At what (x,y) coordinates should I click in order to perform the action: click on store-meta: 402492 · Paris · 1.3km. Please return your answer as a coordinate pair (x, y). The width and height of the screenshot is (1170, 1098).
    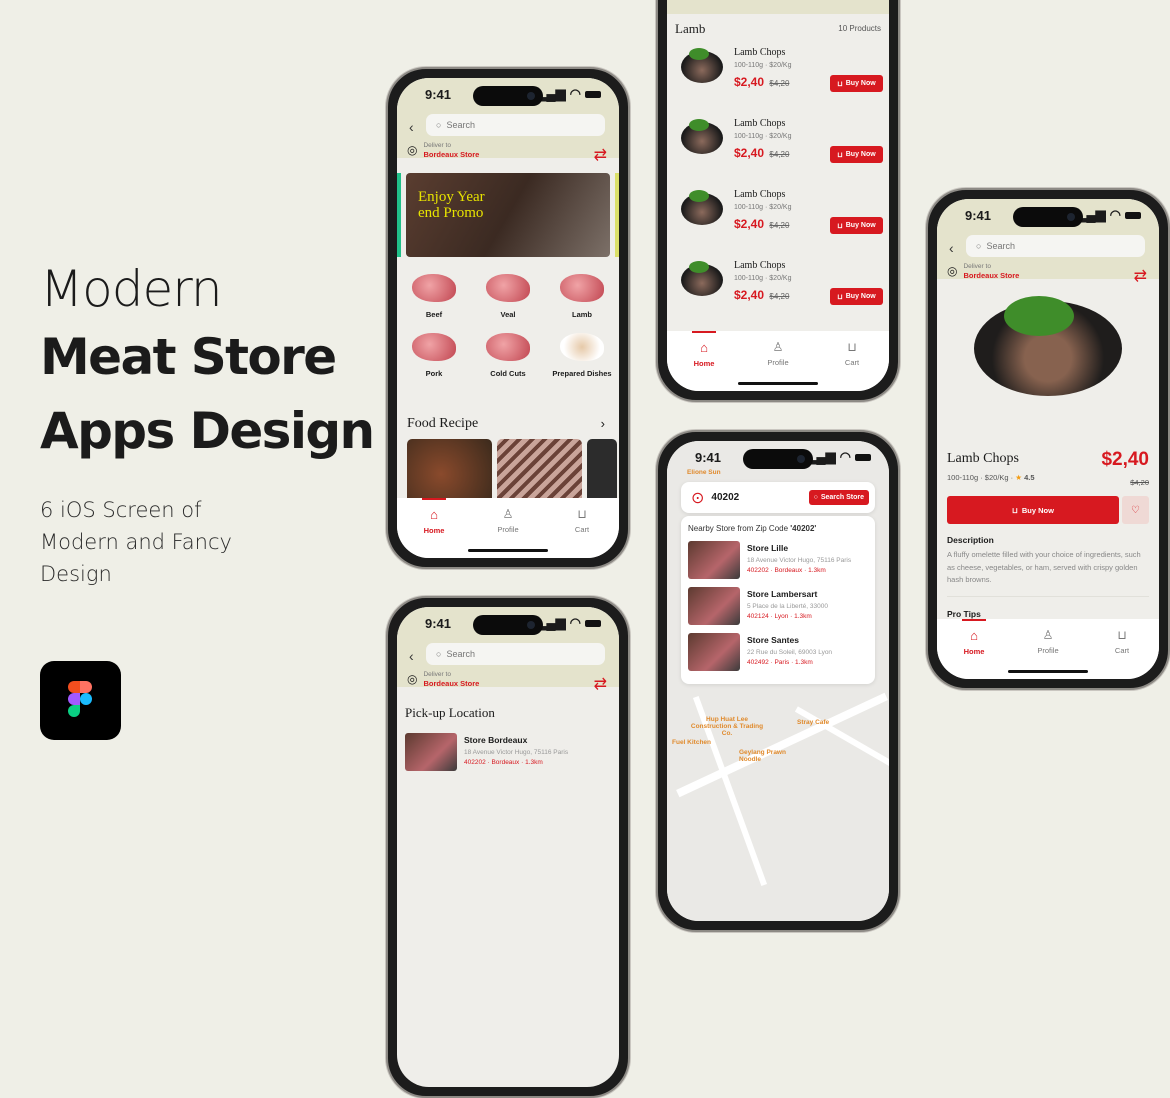
    Looking at the image, I should click on (780, 662).